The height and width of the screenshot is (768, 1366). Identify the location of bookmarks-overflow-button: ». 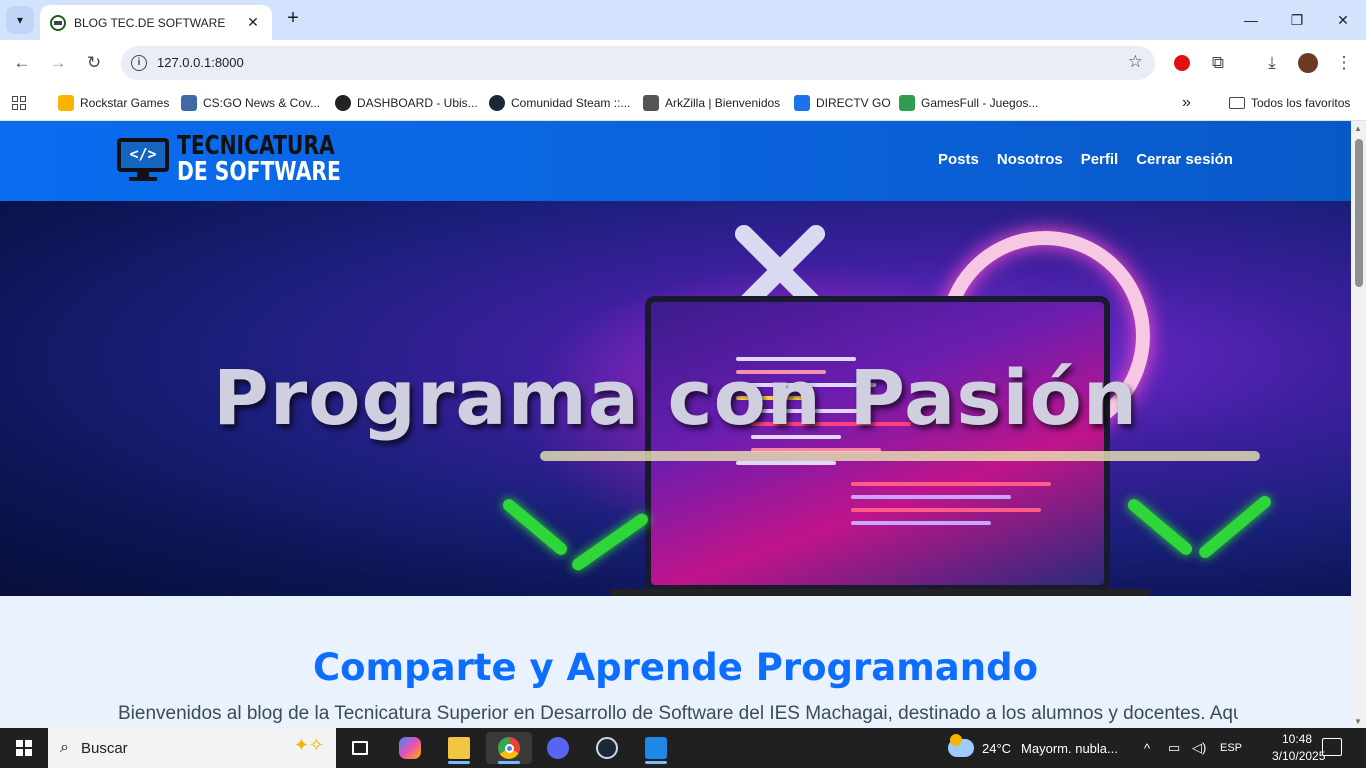
(1186, 103).